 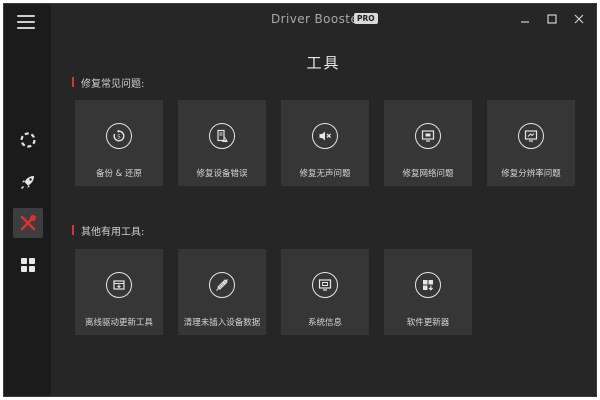 I want to click on section-header-other-tools: 其他有用工具:, so click(x=108, y=231).